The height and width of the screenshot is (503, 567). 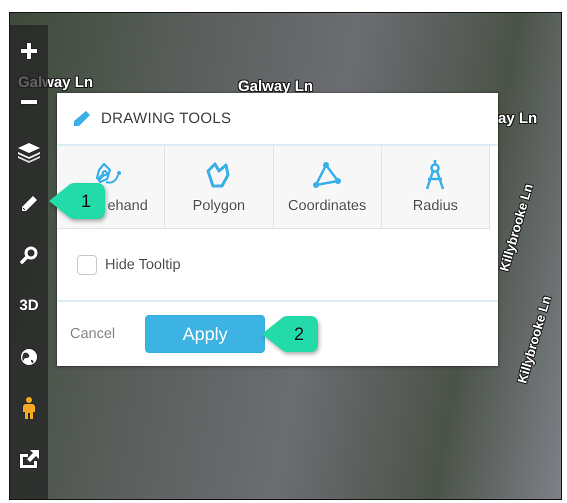 I want to click on 3d-button: 3D, so click(x=29, y=305).